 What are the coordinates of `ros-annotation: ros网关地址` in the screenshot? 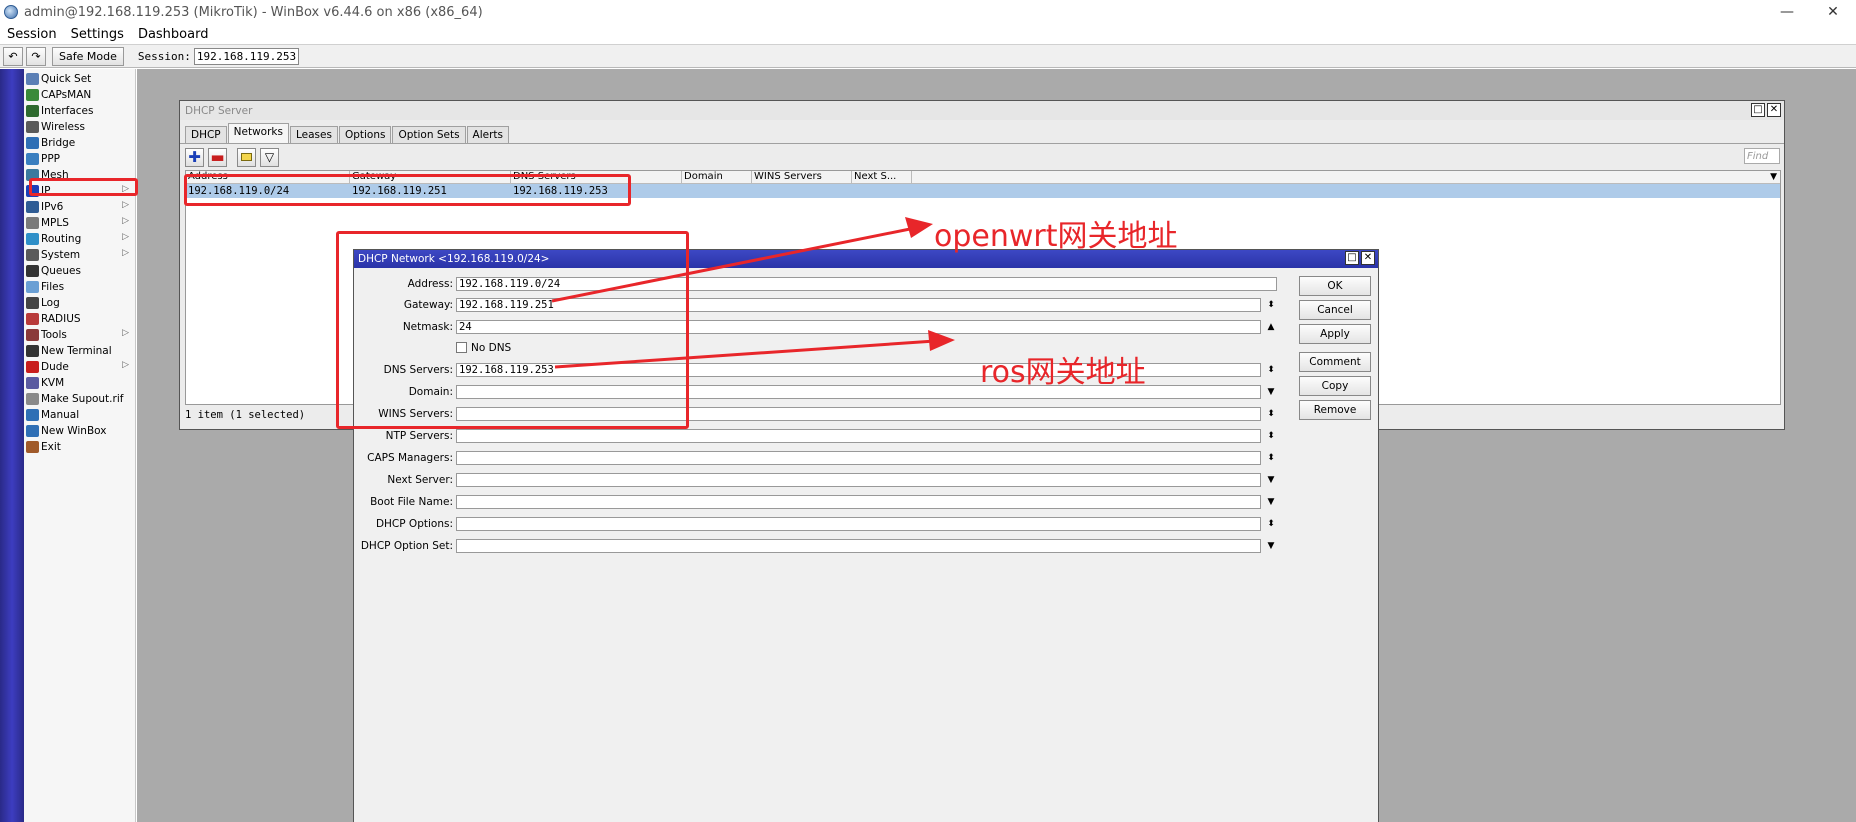 It's located at (1063, 372).